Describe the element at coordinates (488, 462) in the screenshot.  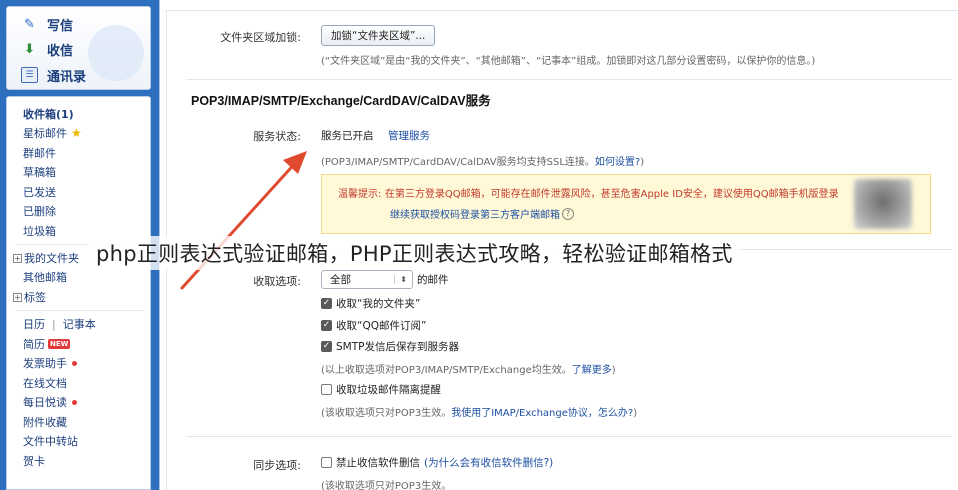
I see `why-delete-link: (为什么会有收信软件删信?)` at that location.